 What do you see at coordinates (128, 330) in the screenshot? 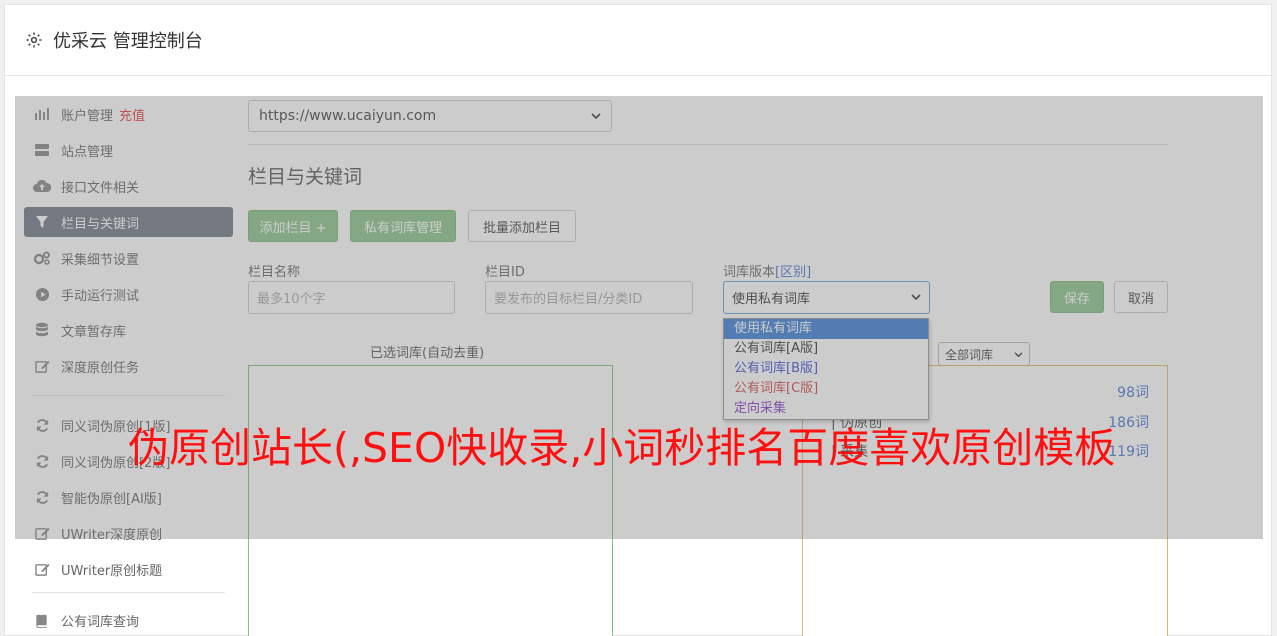
I see `sidebar-item-article-storage: 文章暂存库` at bounding box center [128, 330].